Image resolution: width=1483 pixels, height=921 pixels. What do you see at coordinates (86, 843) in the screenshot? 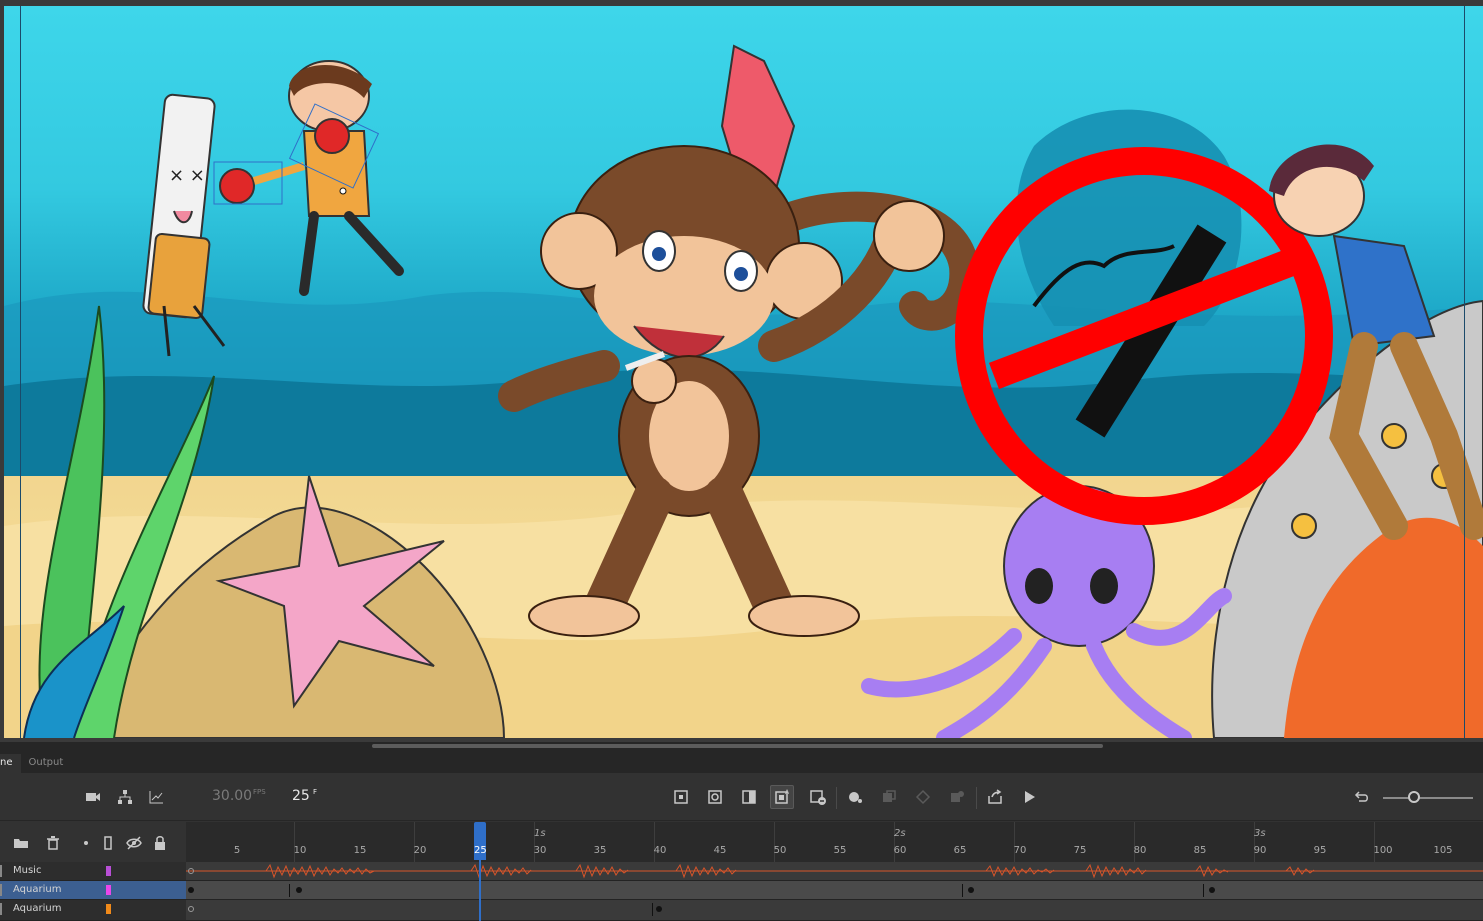
I see `highlight-layer-button` at bounding box center [86, 843].